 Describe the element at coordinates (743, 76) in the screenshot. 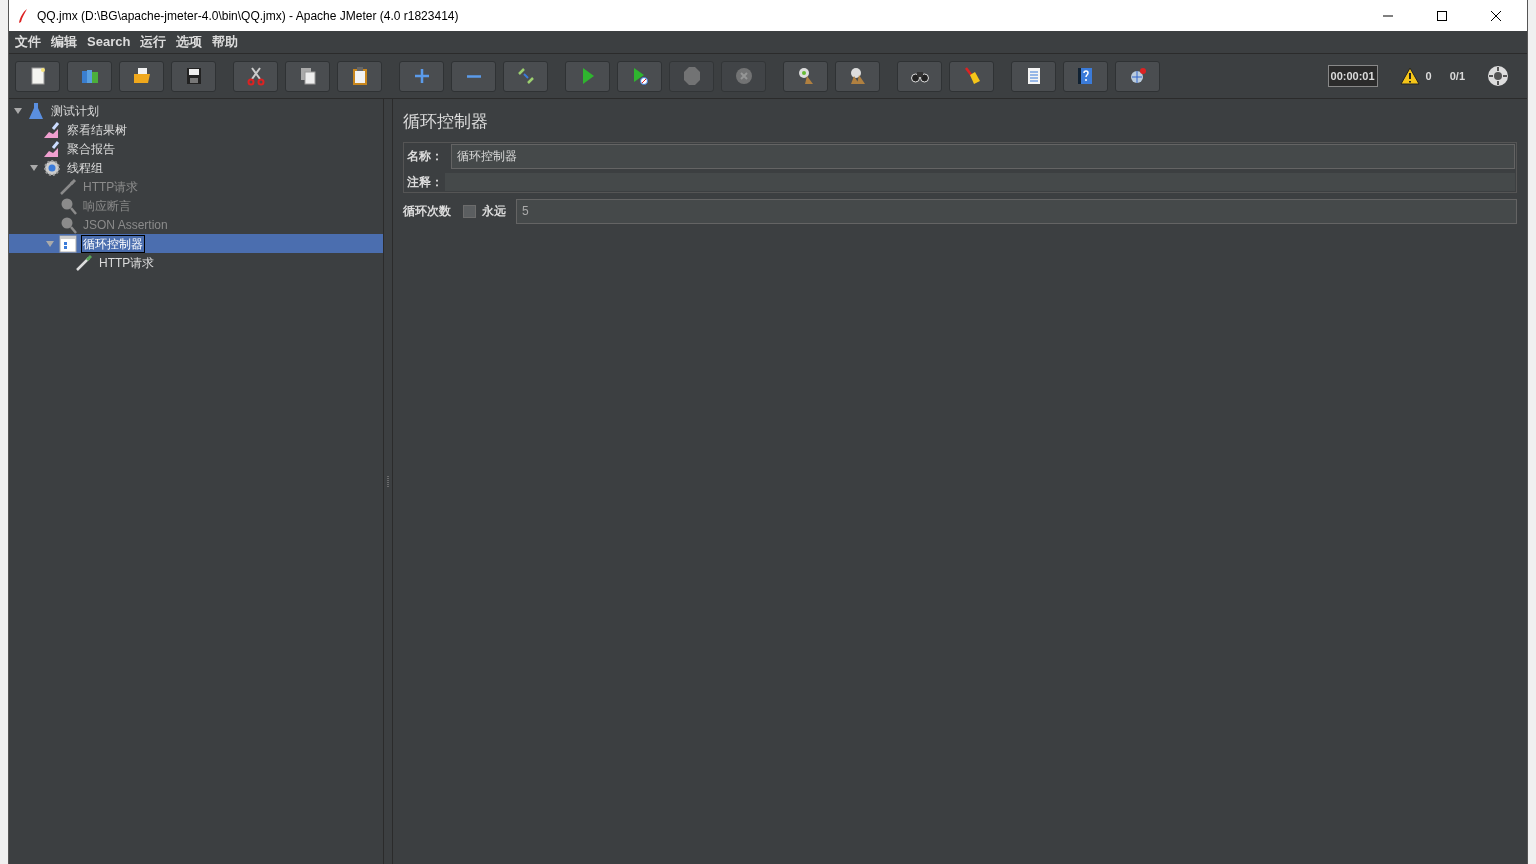

I see `close-circle-icon` at that location.